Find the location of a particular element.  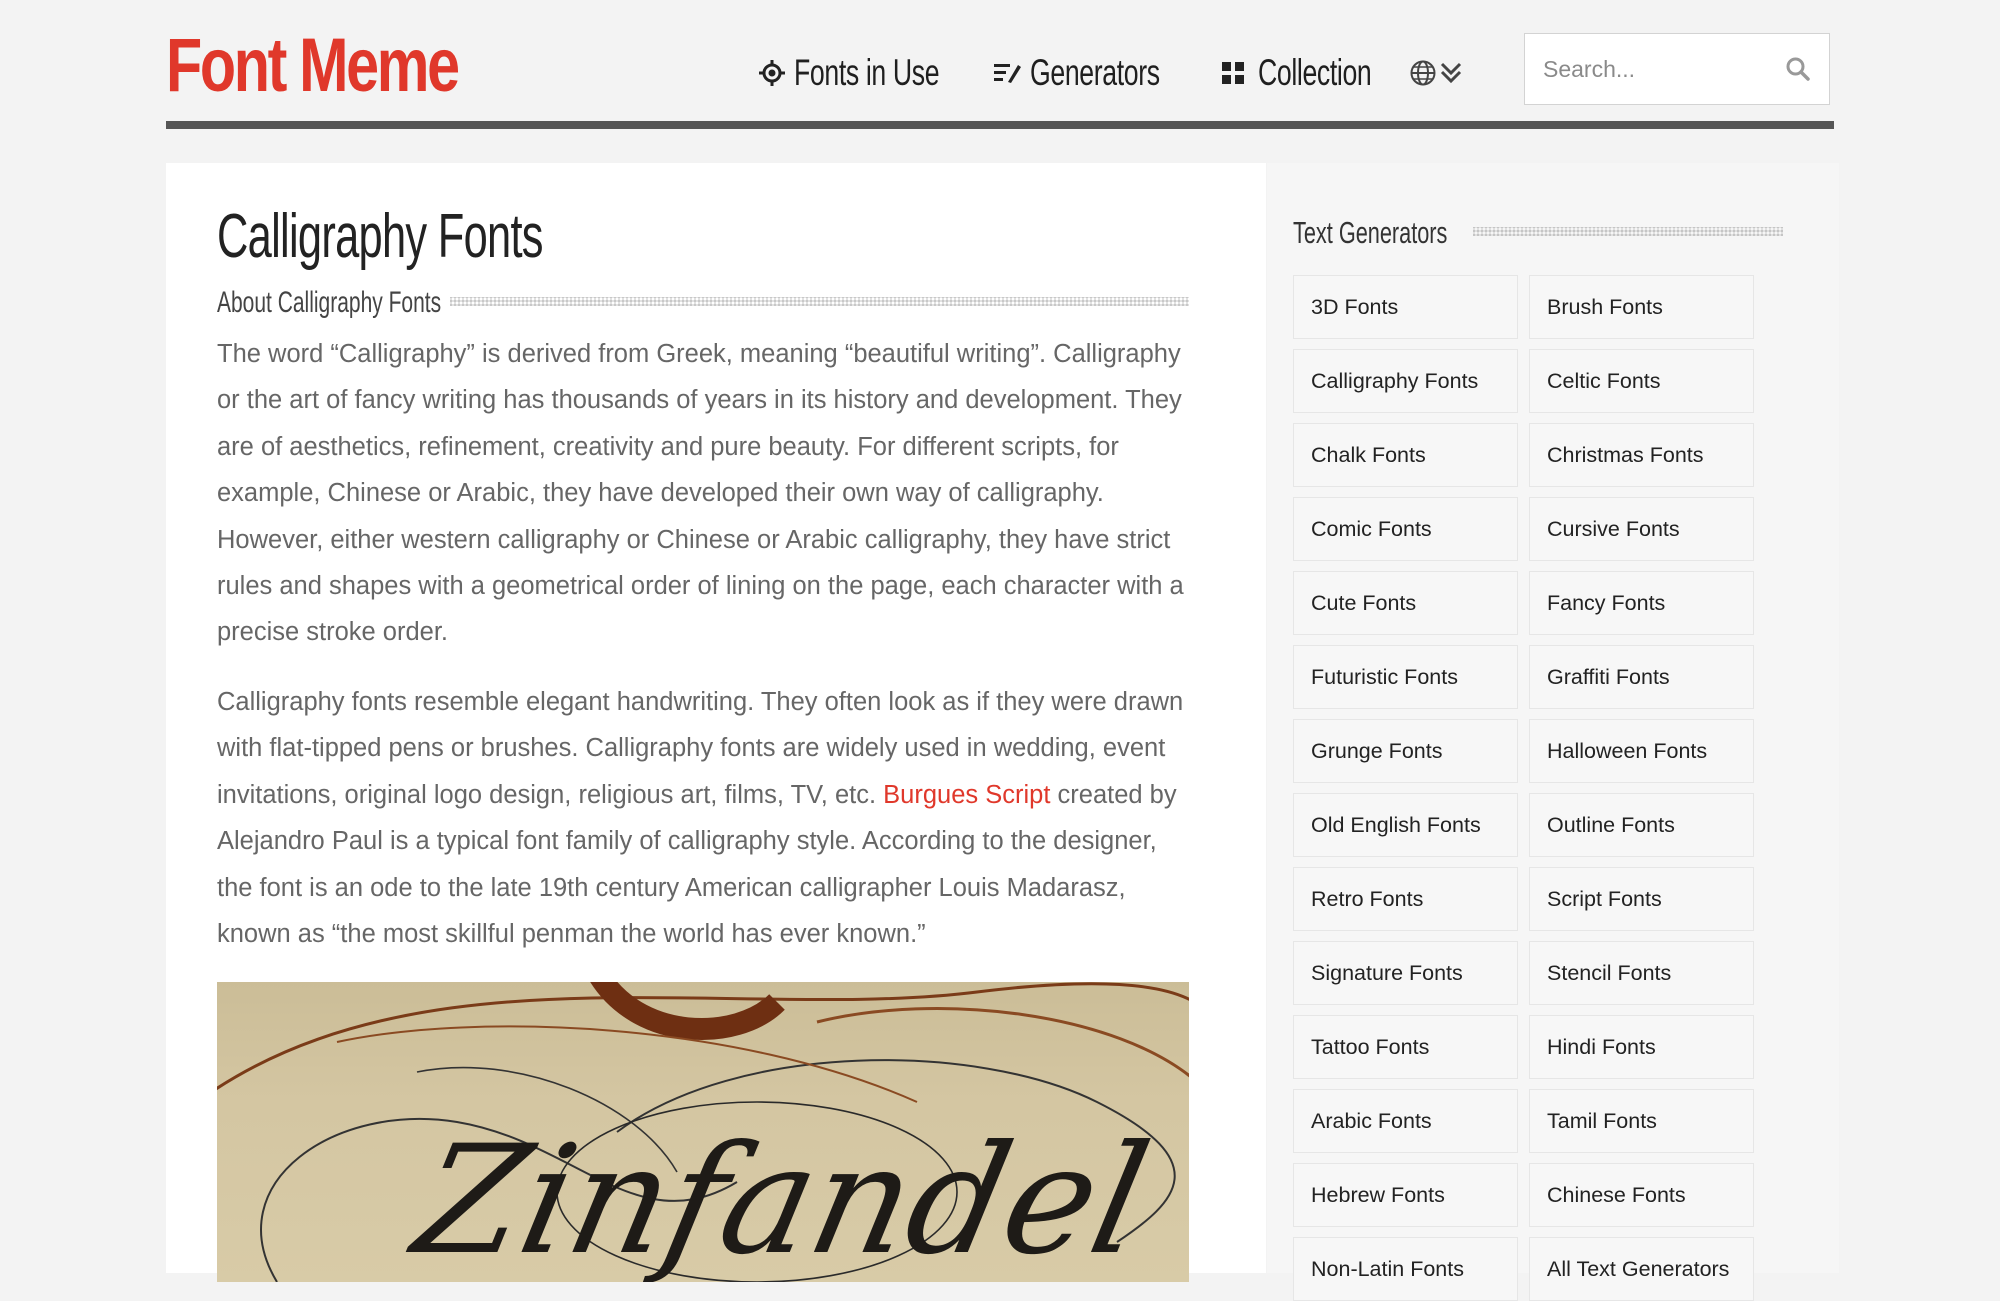

nav-label: Fonts in Use is located at coordinates (867, 72).